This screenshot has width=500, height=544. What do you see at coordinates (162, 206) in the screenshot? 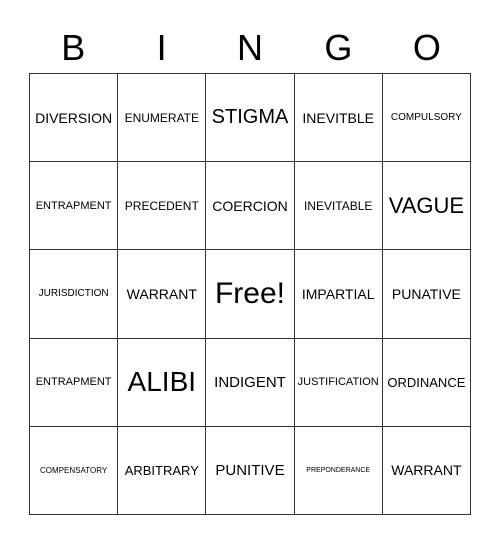
I see `bingo-cell: PRECEDENT` at bounding box center [162, 206].